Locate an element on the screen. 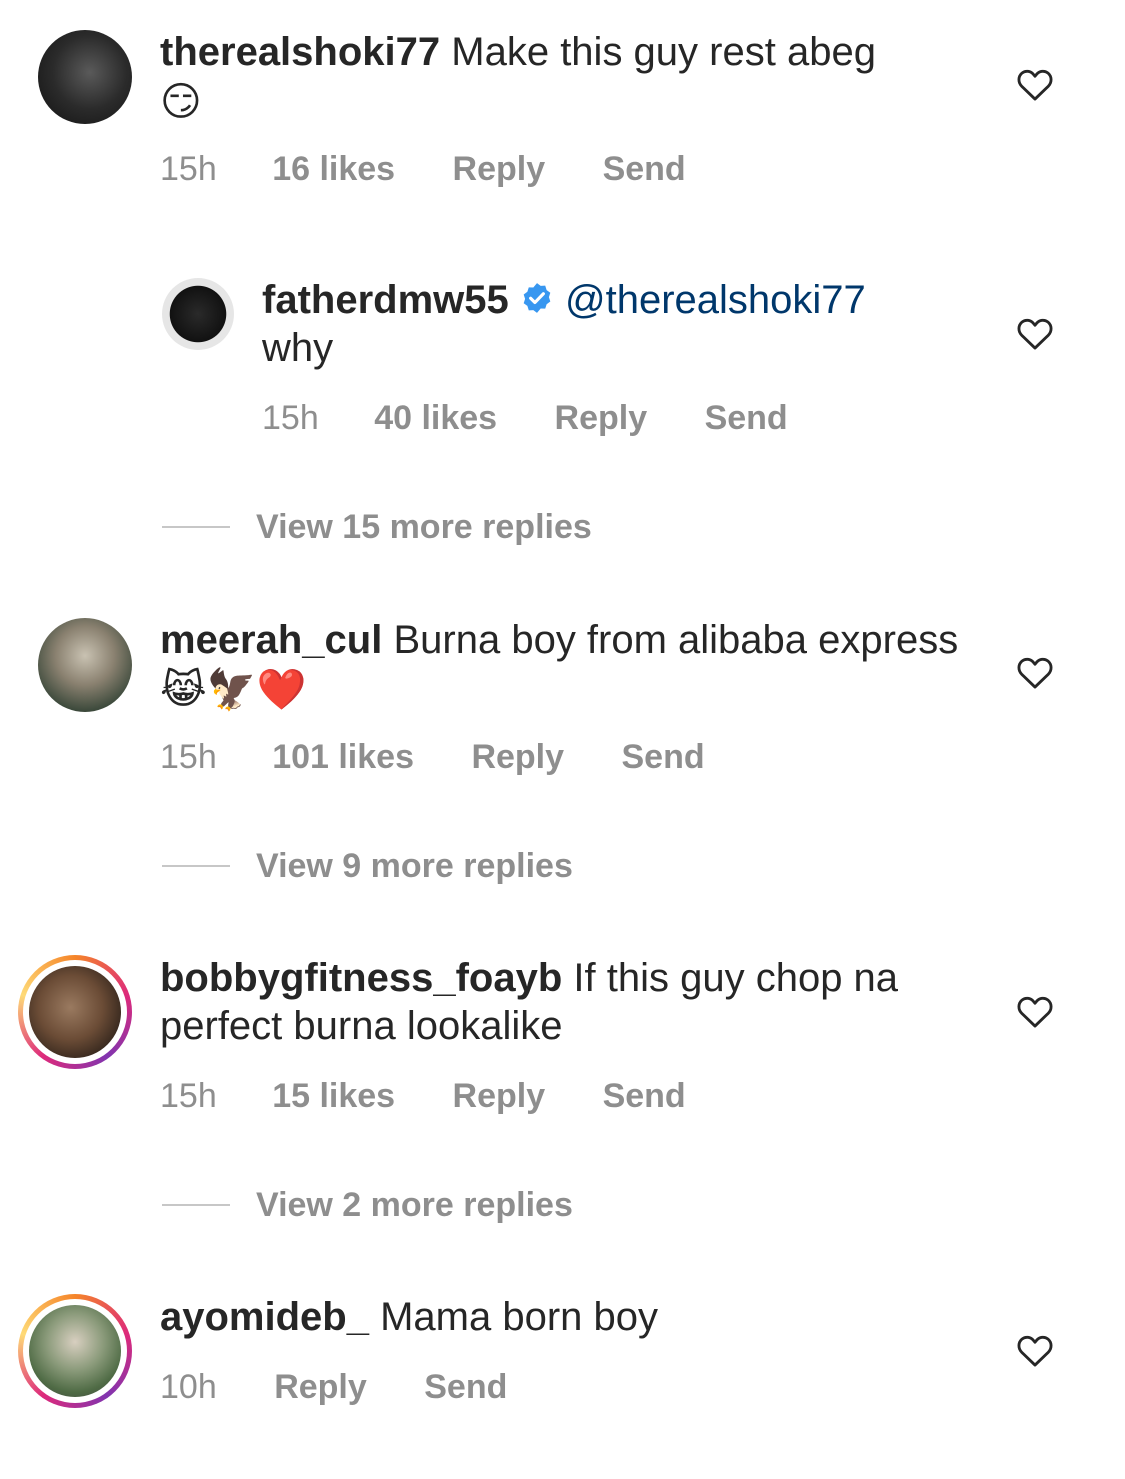 Image resolution: width=1125 pixels, height=1479 pixels. comment-meta: 15h 101 likes Reply Send is located at coordinates (432, 757).